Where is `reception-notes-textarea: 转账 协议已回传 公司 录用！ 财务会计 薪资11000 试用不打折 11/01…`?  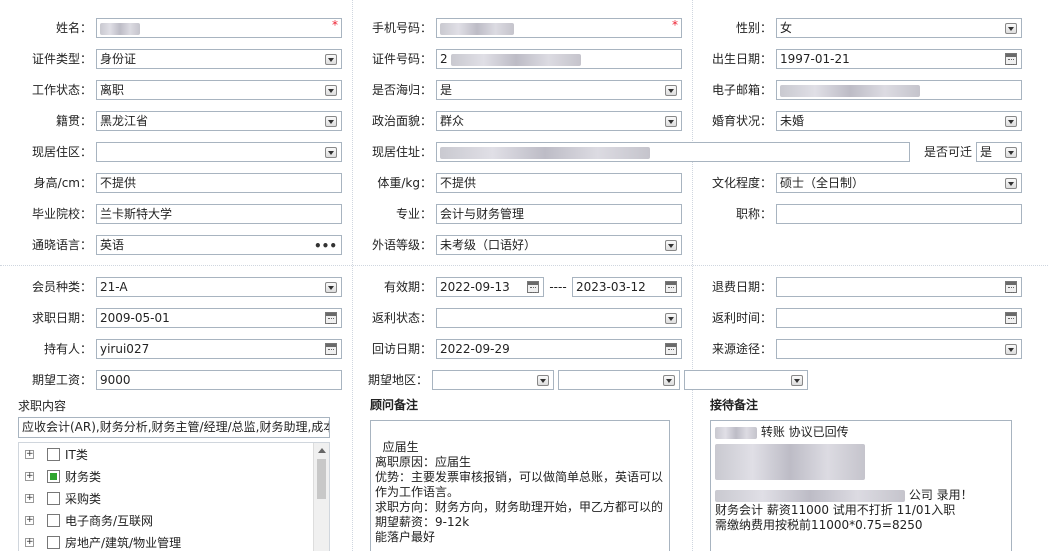
reception-notes-textarea: 转账 协议已回传 公司 录用！ 财务会计 薪资11000 试用不打折 11/01… is located at coordinates (861, 485).